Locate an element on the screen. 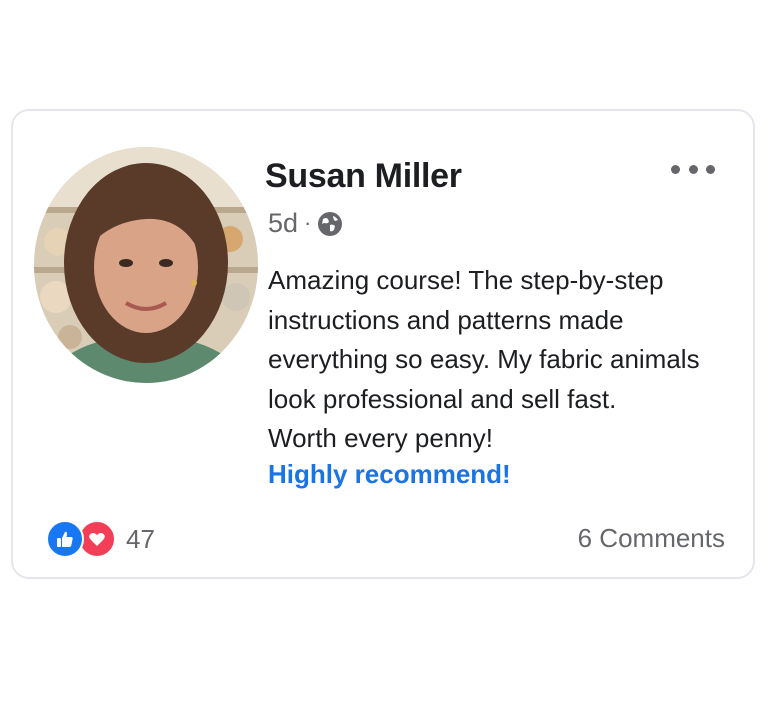 The width and height of the screenshot is (768, 702). post-text-line: look professional and sell fast. is located at coordinates (442, 398).